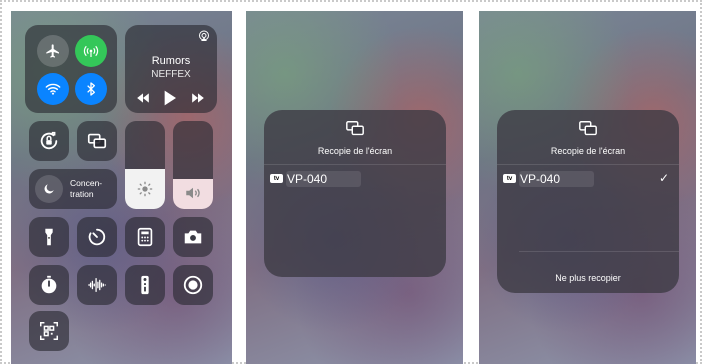 The width and height of the screenshot is (702, 364). I want to click on sun-icon, so click(145, 189).